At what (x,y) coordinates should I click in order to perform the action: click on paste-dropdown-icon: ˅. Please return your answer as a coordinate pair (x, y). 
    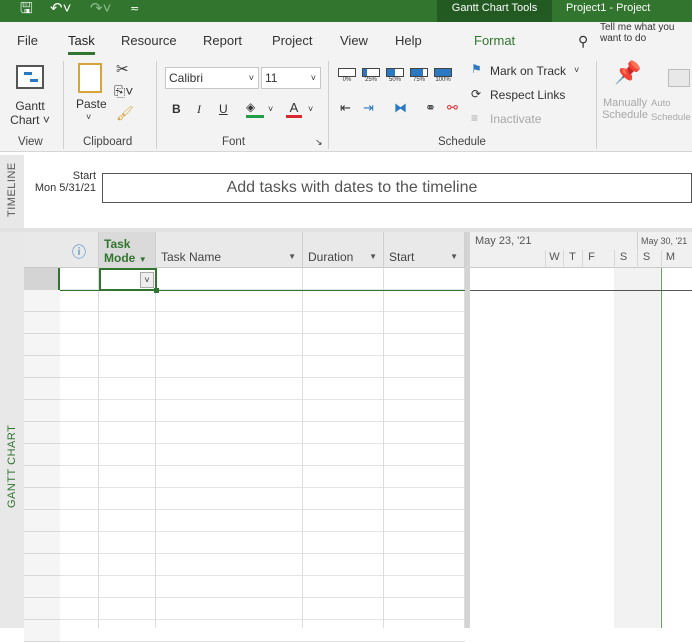
    Looking at the image, I should click on (88, 117).